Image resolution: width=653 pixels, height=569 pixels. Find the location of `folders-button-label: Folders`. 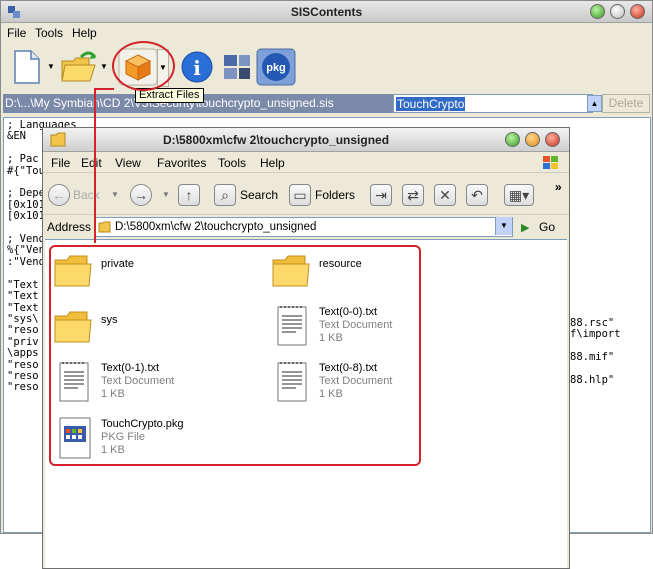

folders-button-label: Folders is located at coordinates (335, 195).